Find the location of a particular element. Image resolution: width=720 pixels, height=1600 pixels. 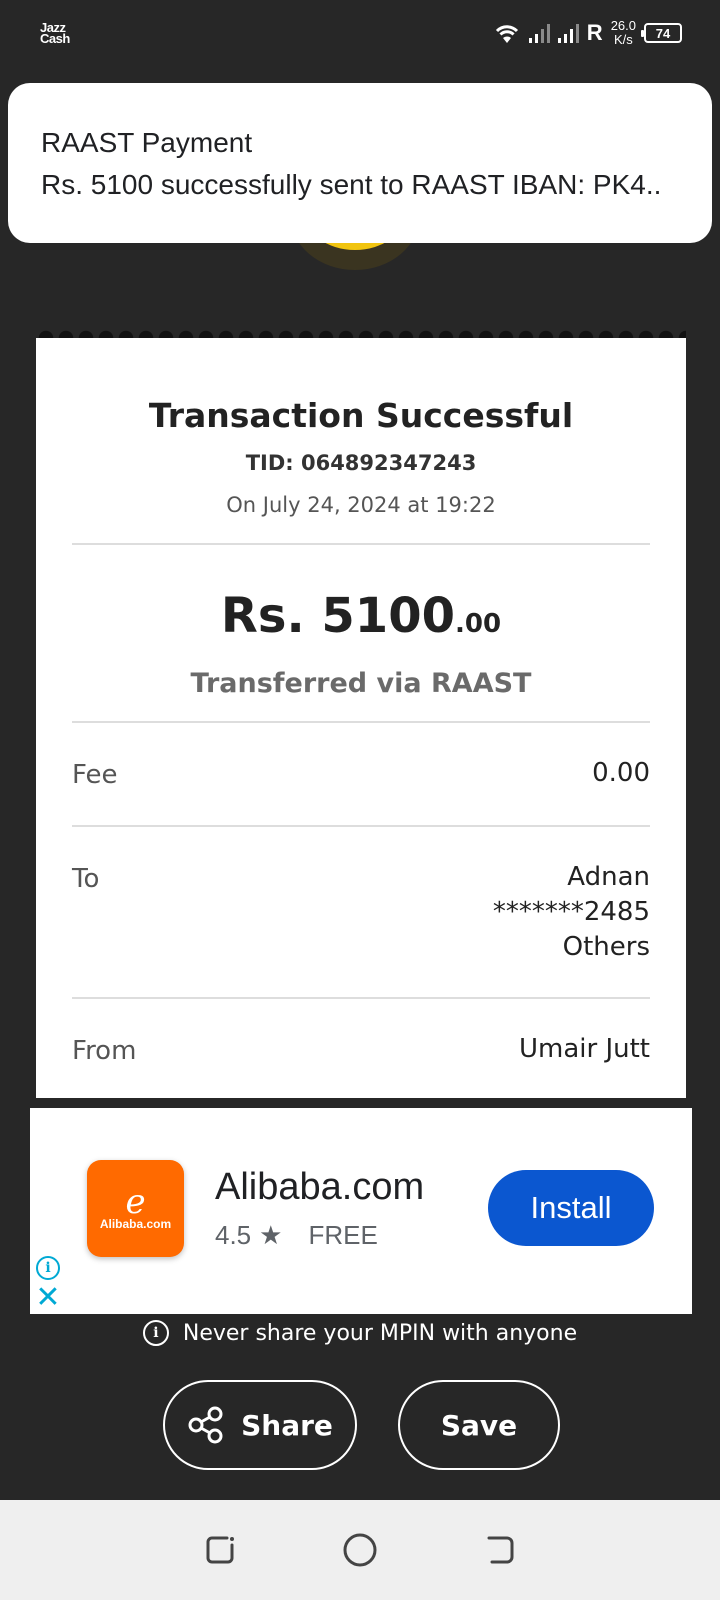

share-button: Share is located at coordinates (260, 1425).